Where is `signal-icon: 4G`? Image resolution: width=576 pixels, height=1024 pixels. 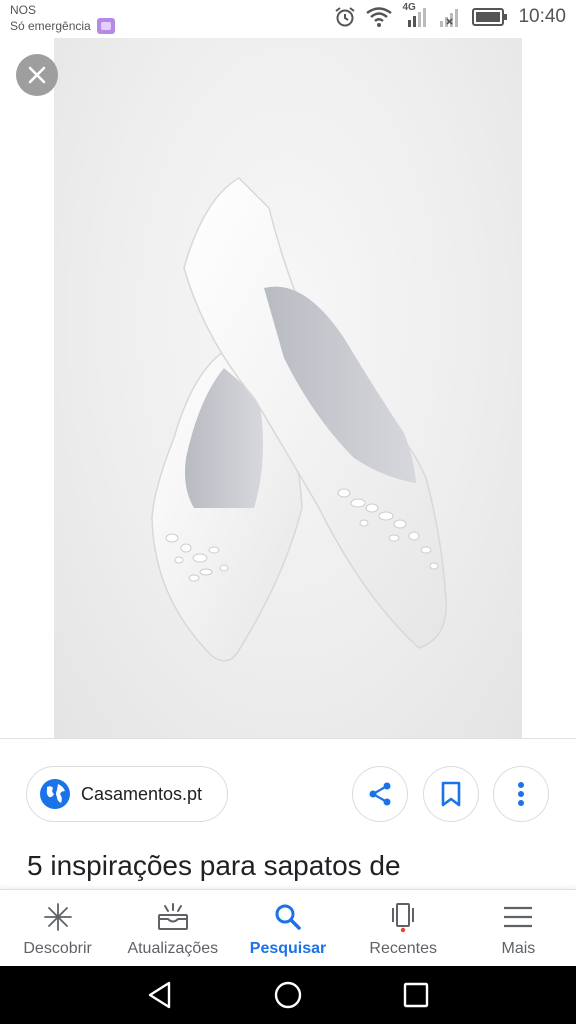
signal-icon: 4G is located at coordinates (415, 15).